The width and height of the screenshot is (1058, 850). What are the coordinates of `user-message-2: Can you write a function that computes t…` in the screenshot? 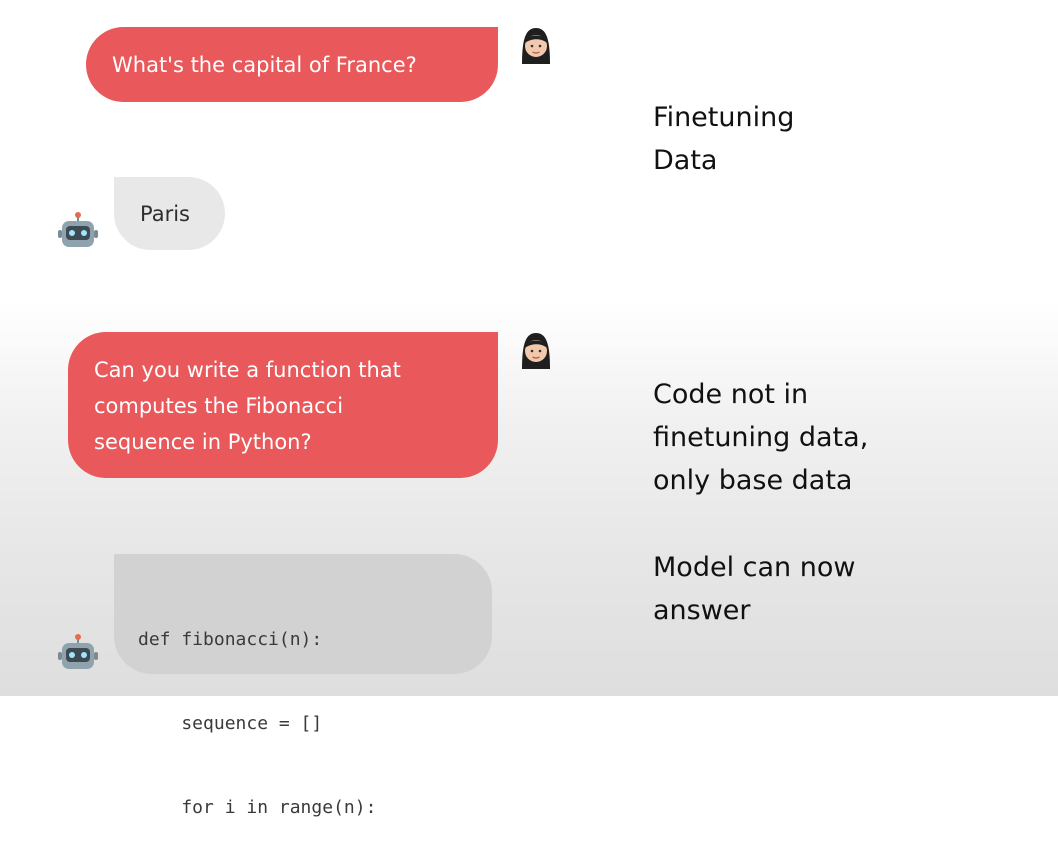 It's located at (283, 405).